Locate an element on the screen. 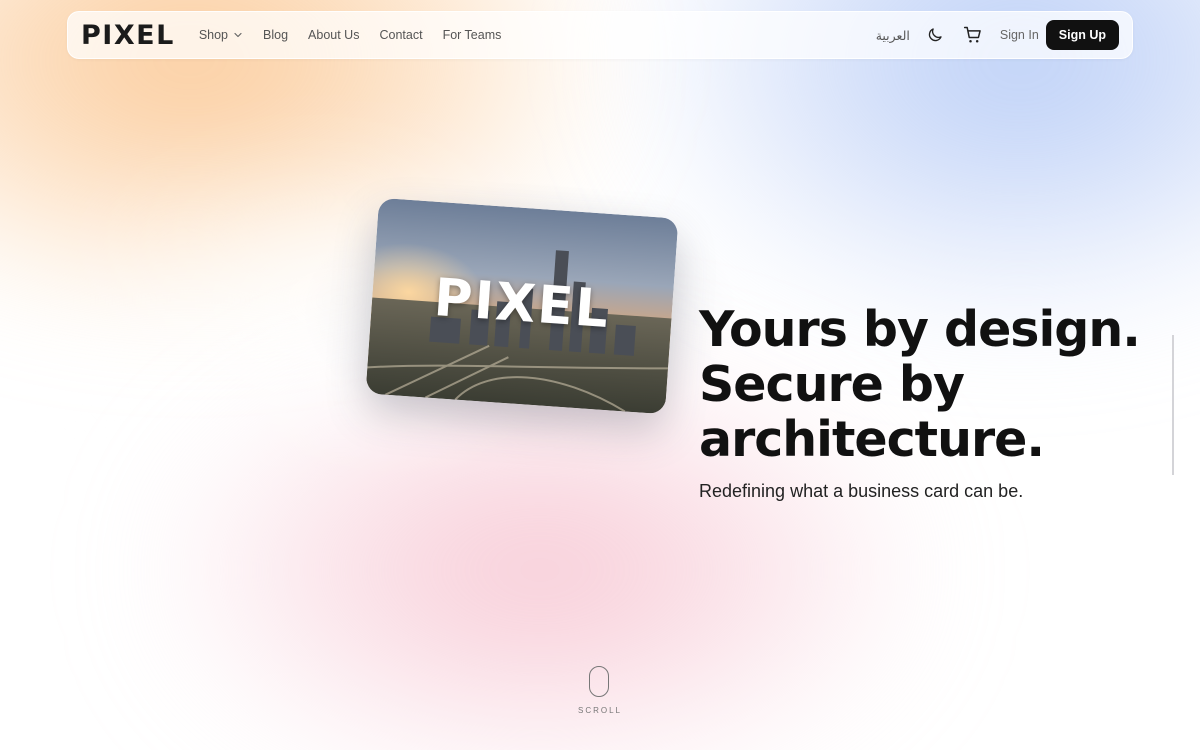 The height and width of the screenshot is (750, 1200). sign-up-button: Sign Up is located at coordinates (1082, 35).